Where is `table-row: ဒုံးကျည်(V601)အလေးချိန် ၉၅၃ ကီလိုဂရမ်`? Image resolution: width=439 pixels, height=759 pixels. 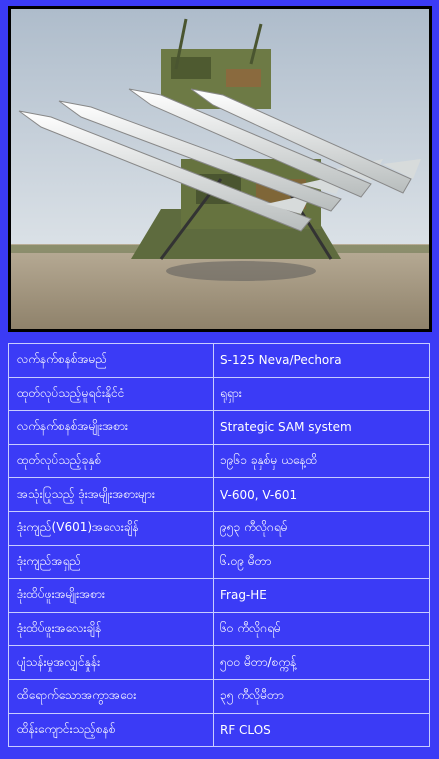
table-row: ဒုံးကျည်(V601)အလေးချိန် ၉၅၃ ကီလိုဂရမ် is located at coordinates (219, 528).